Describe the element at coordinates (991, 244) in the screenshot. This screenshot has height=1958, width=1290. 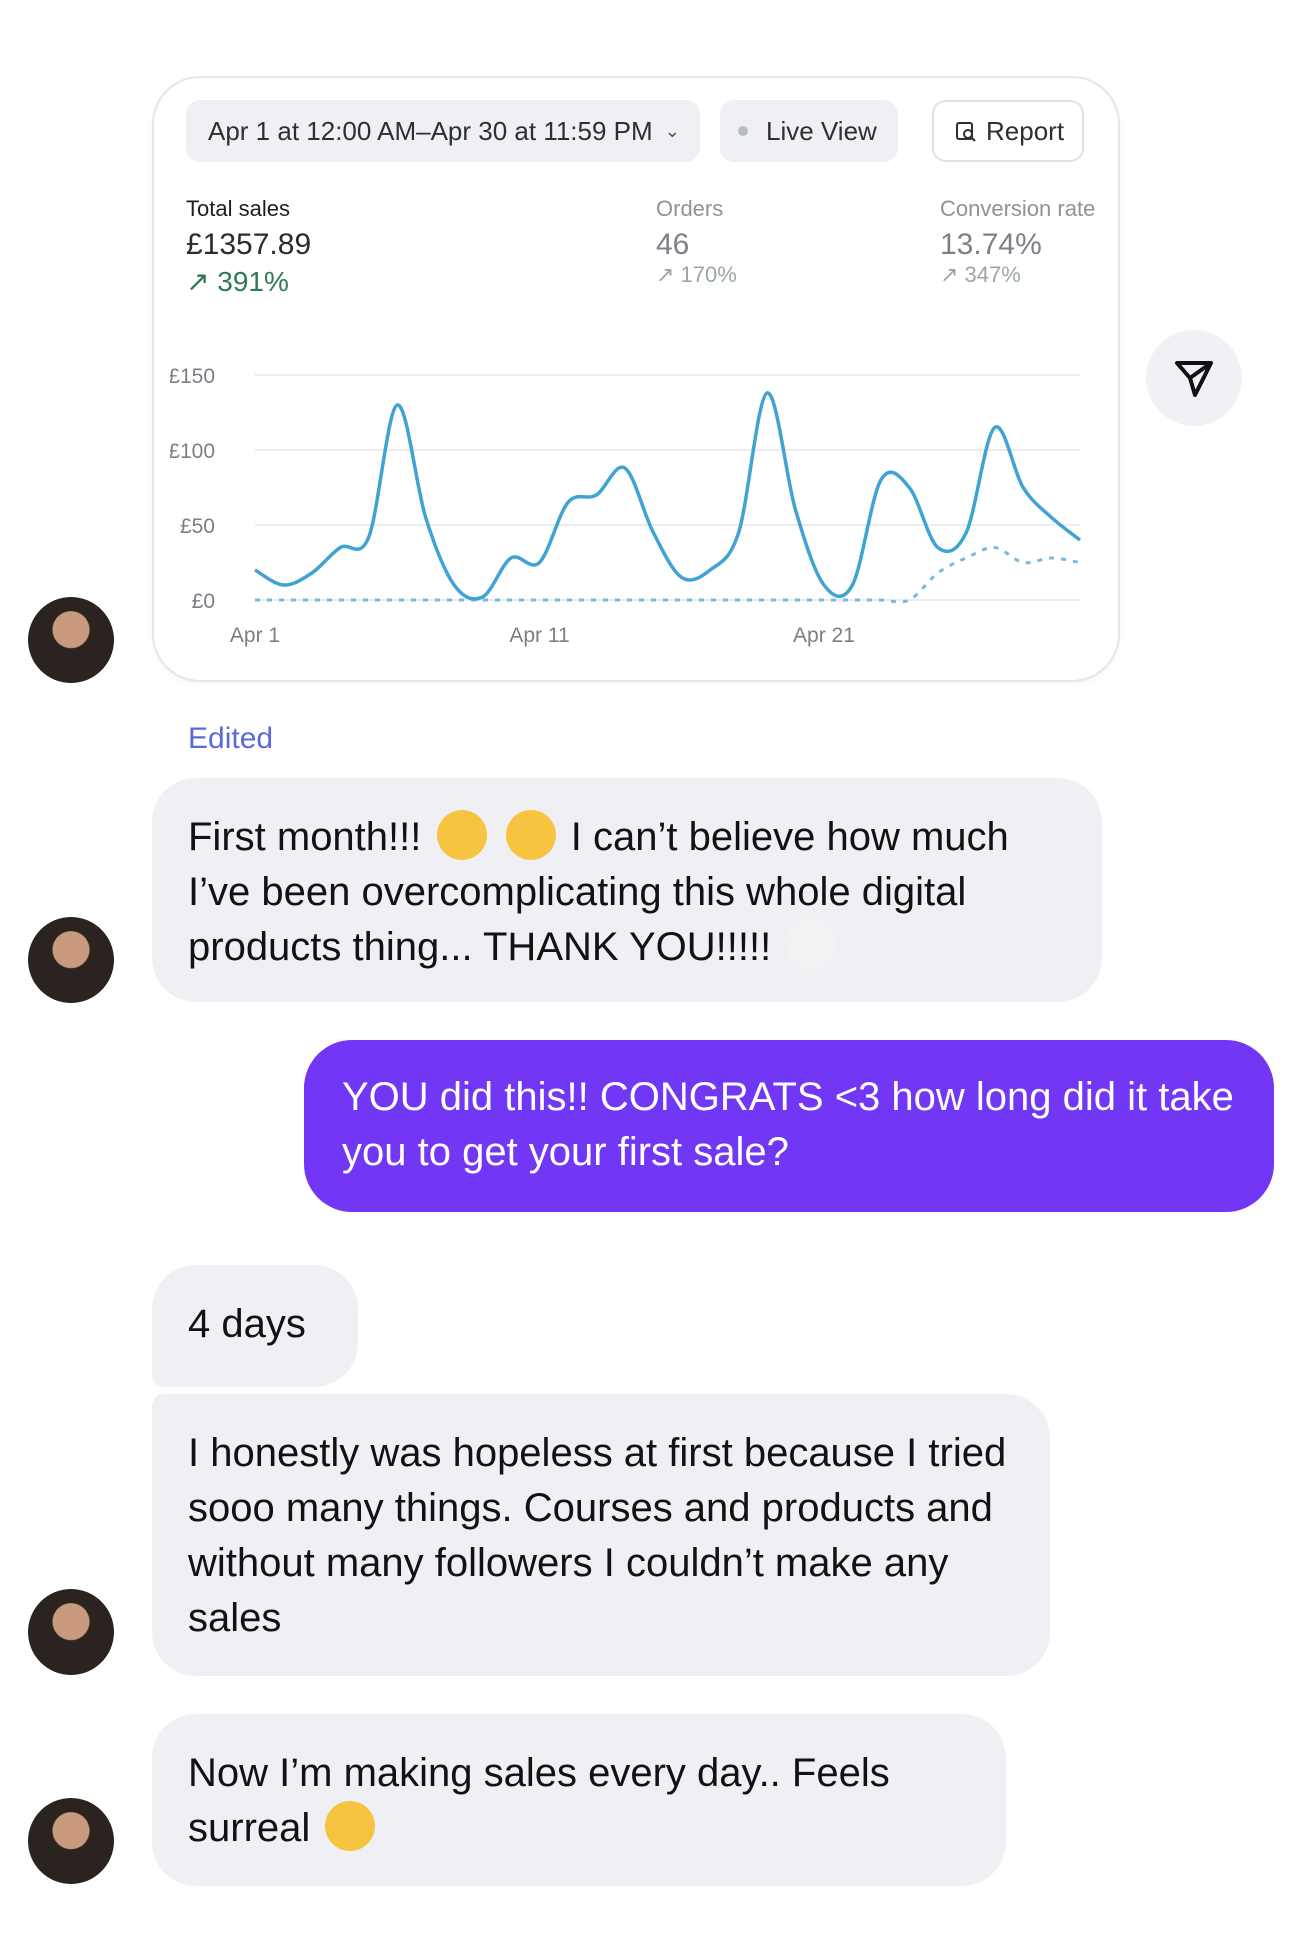
I see `conversion-rate-value: 13.74%` at that location.